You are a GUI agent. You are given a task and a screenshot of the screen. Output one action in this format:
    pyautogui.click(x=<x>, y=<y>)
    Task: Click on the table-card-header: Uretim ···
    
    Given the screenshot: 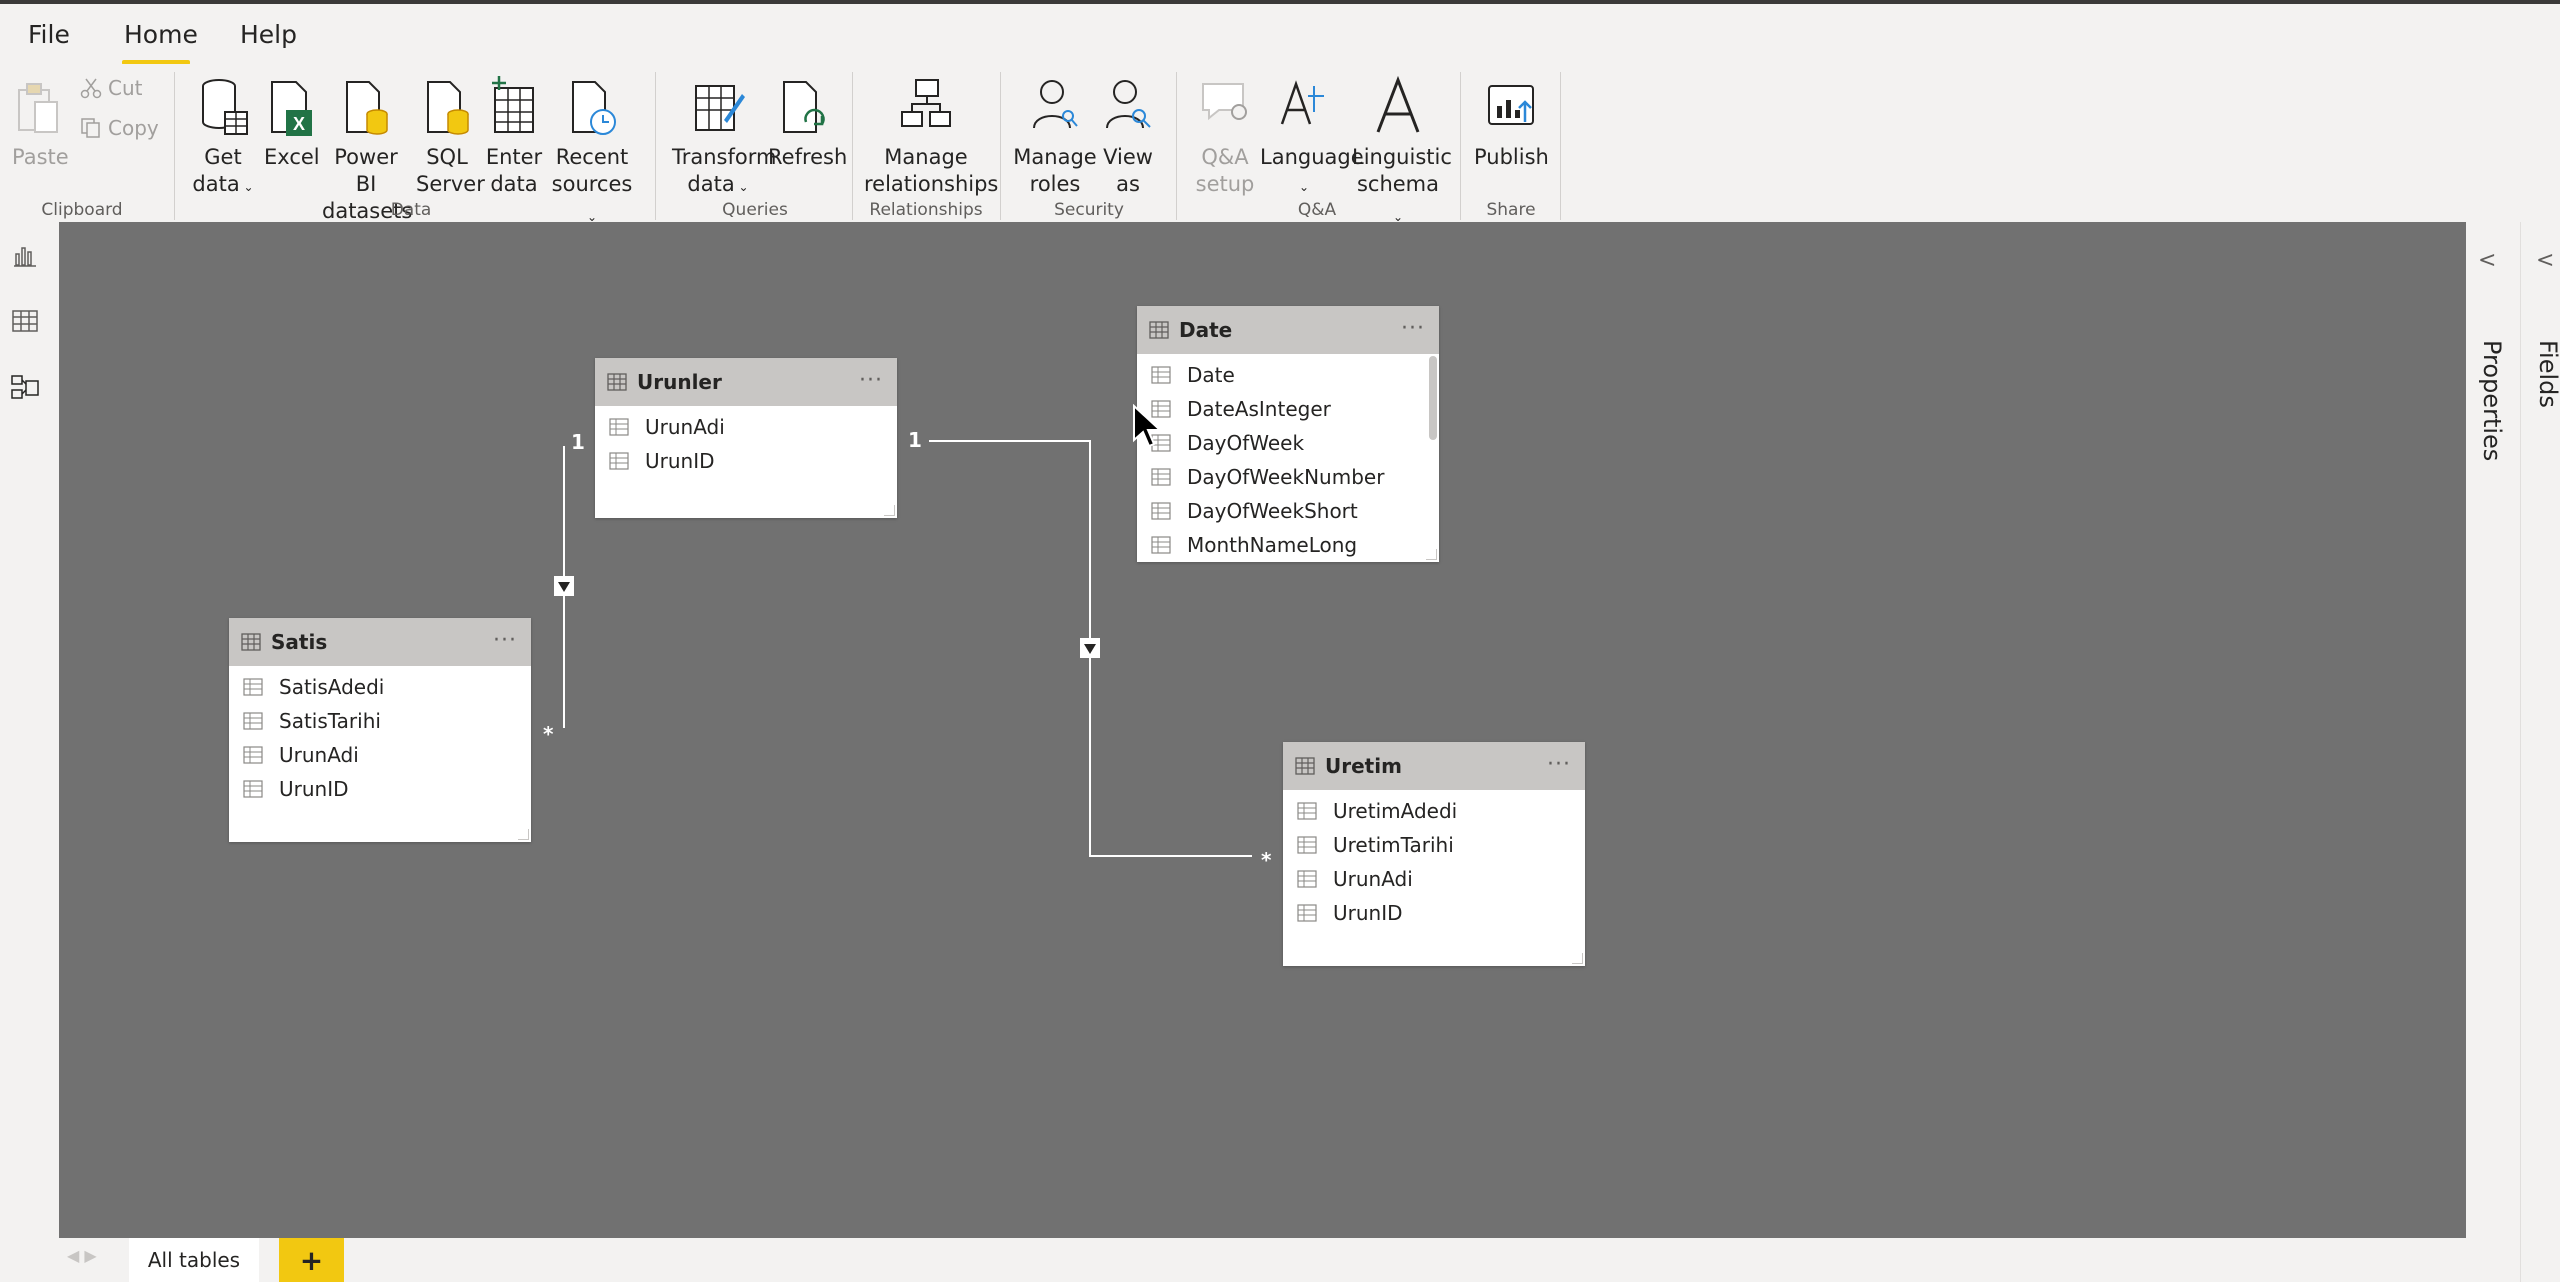 What is the action you would take?
    pyautogui.click(x=1434, y=766)
    